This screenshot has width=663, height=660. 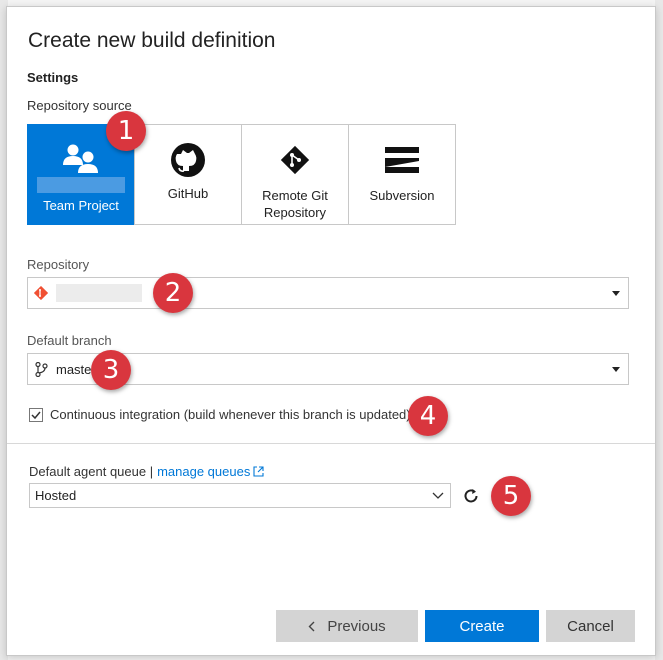 I want to click on background-right-edge, so click(x=659, y=330).